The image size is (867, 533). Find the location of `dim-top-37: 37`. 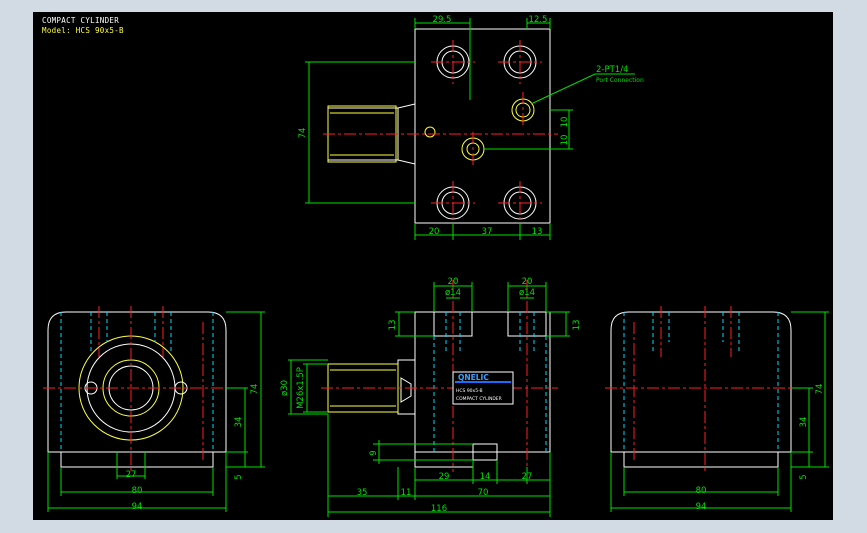

dim-top-37: 37 is located at coordinates (487, 232).